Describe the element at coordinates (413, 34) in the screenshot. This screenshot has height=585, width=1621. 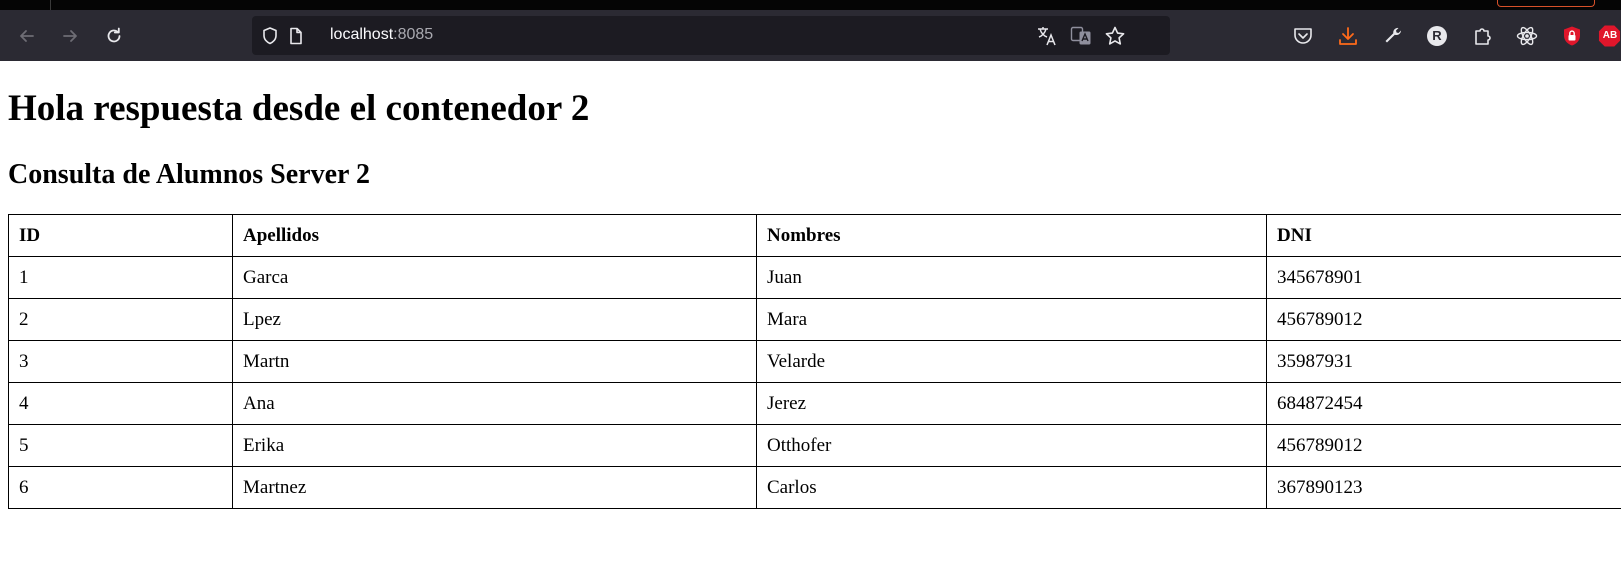
I see `url-port: :8085` at that location.